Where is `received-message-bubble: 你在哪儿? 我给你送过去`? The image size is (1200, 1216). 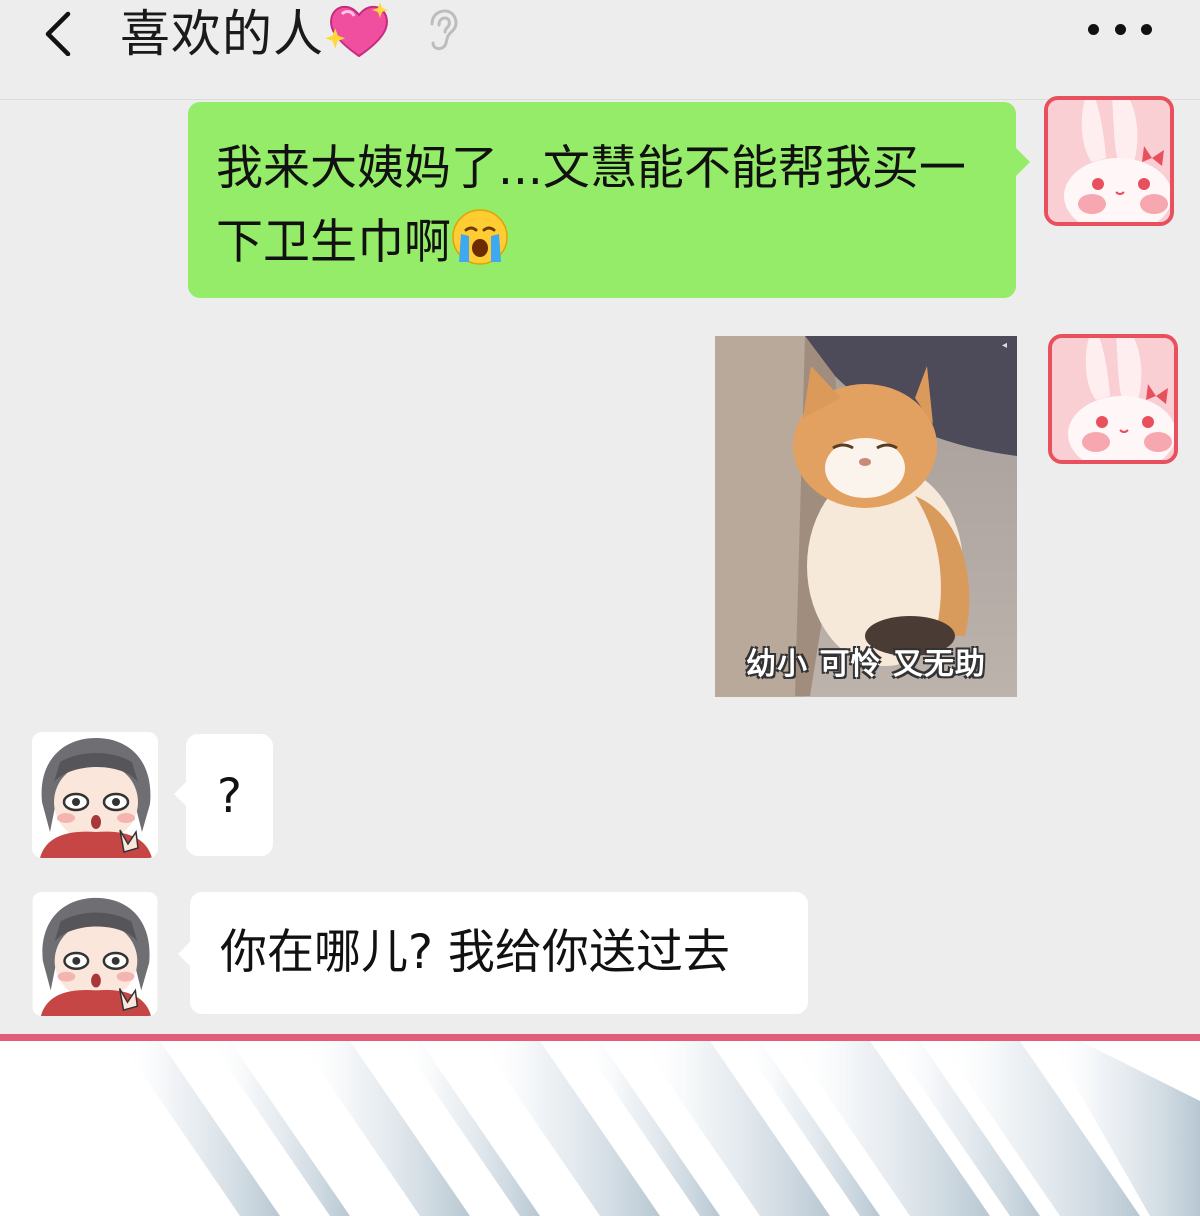
received-message-bubble: 你在哪儿? 我给你送过去 is located at coordinates (499, 953).